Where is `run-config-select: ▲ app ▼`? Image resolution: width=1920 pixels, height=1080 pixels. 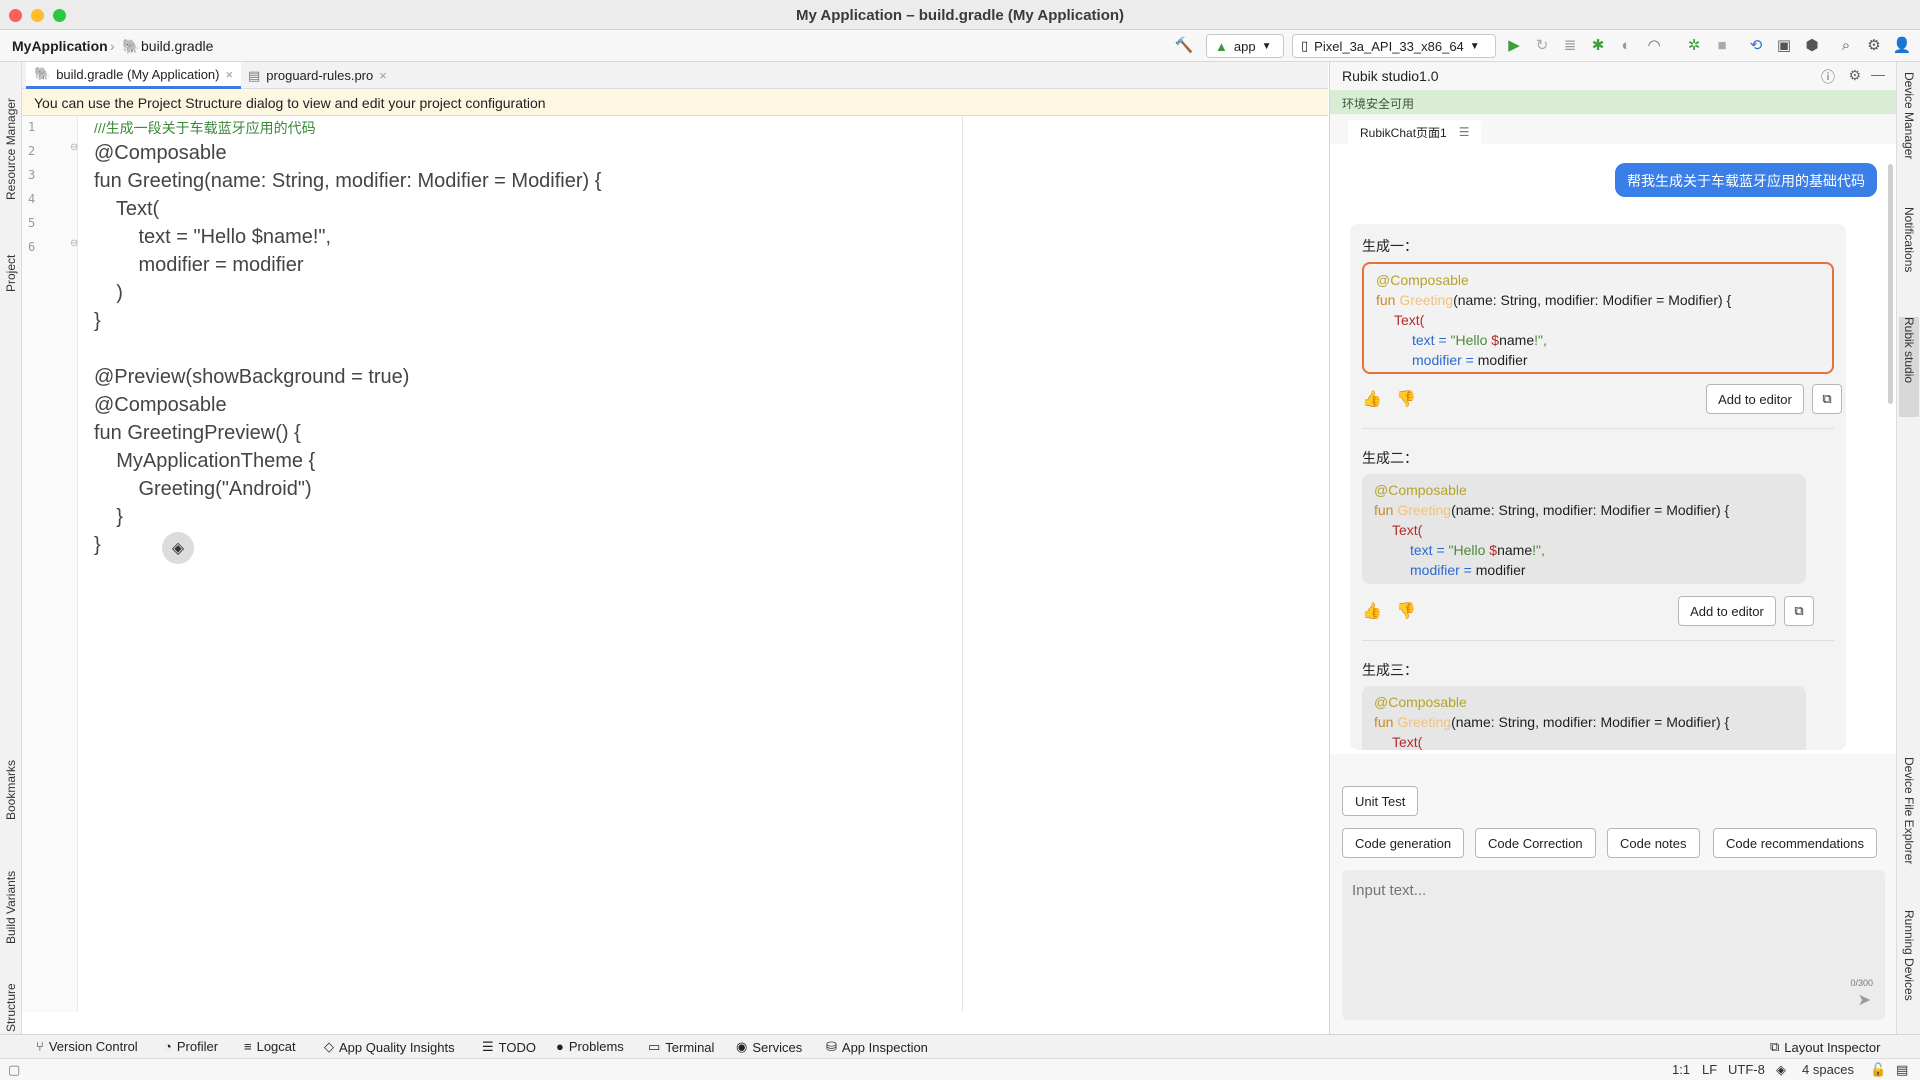
run-config-select: ▲ app ▼ is located at coordinates (1245, 46).